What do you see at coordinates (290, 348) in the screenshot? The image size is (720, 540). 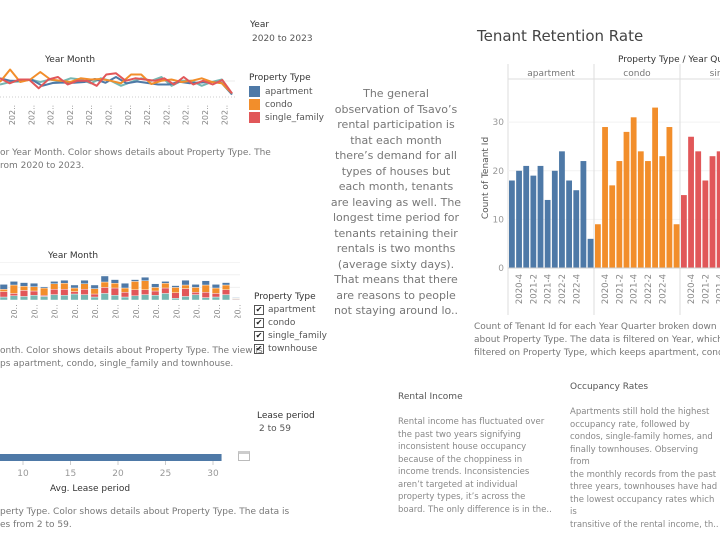 I see `filter-item-townhouse: ✔ townhouse` at bounding box center [290, 348].